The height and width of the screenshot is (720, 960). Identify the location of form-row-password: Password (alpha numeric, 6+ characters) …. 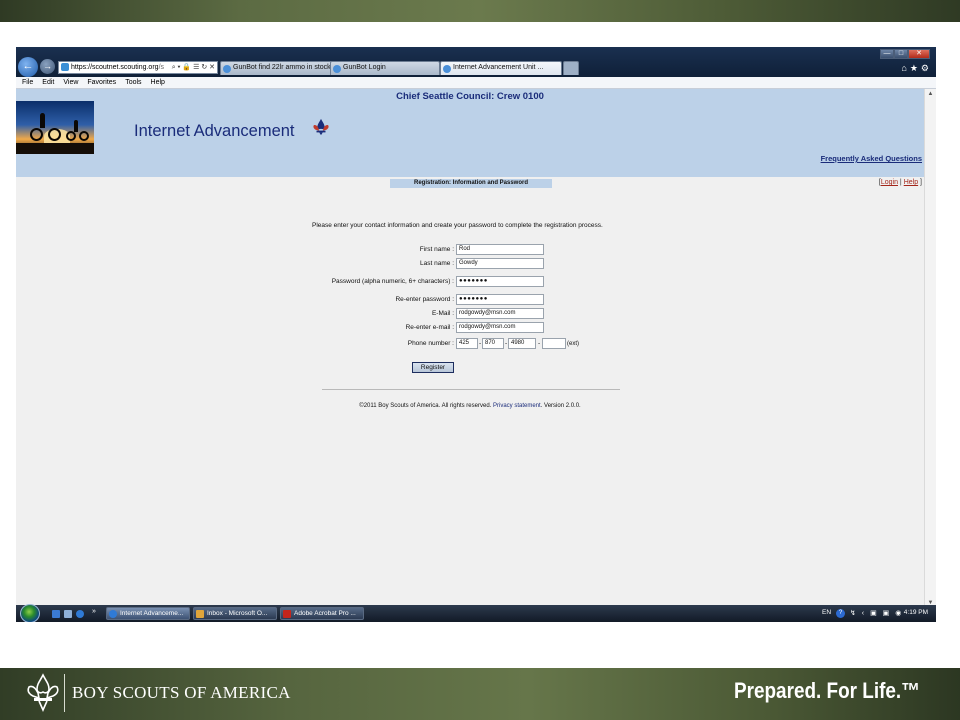
(470, 282).